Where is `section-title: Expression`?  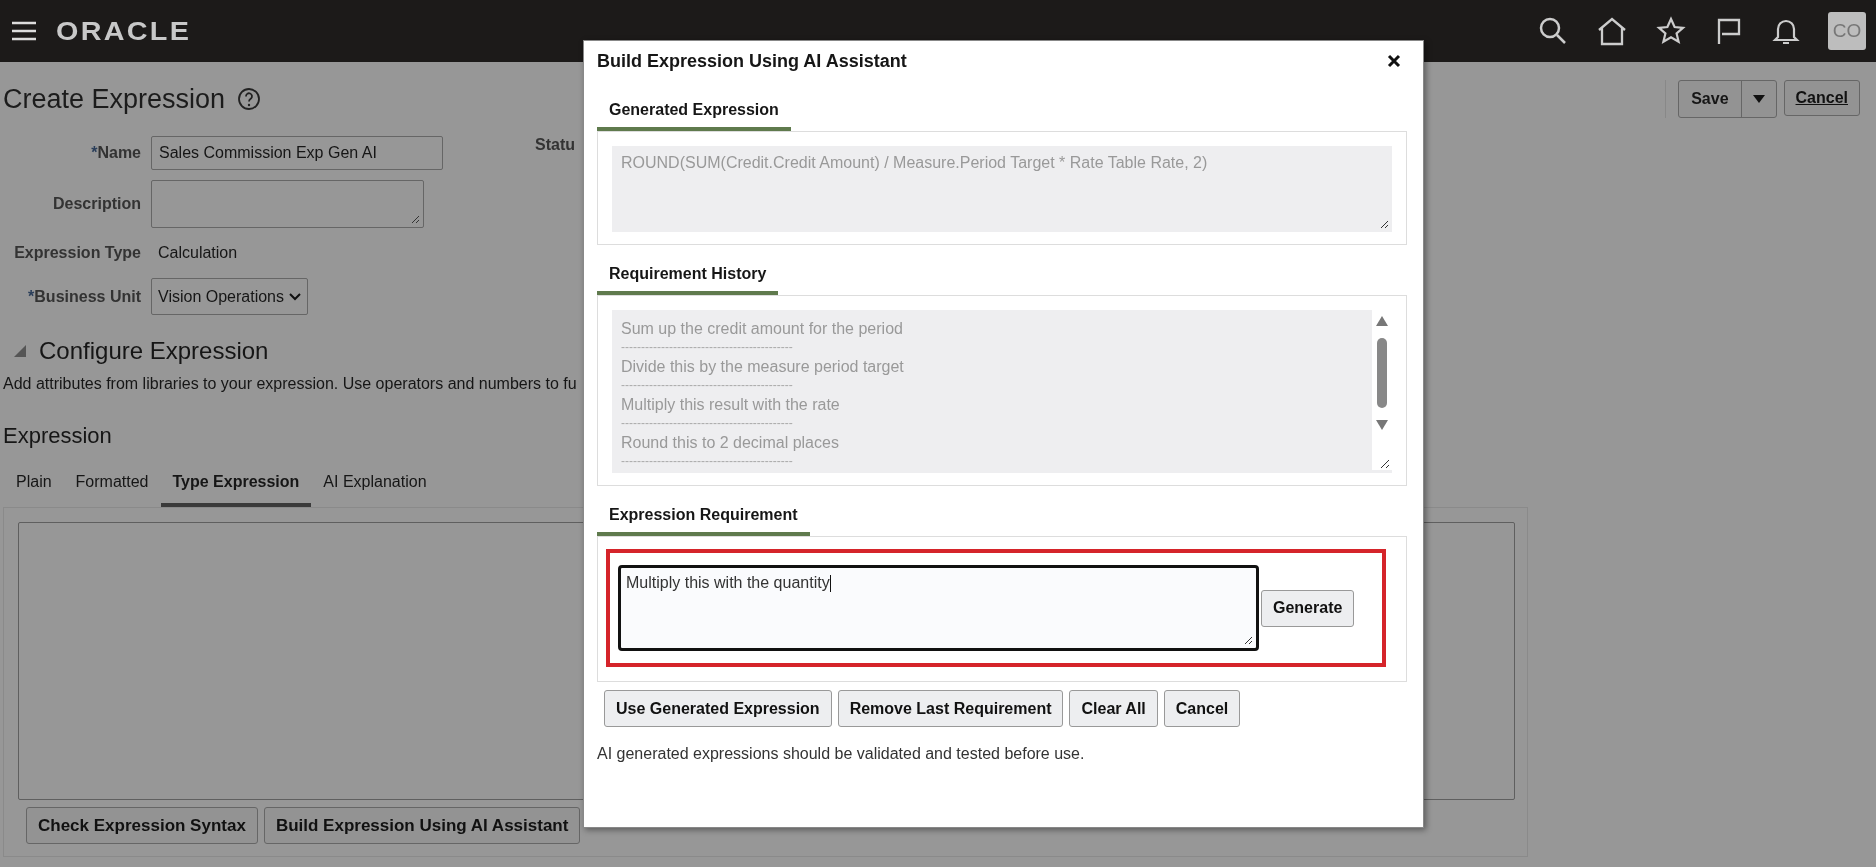
section-title: Expression is located at coordinates (57, 436).